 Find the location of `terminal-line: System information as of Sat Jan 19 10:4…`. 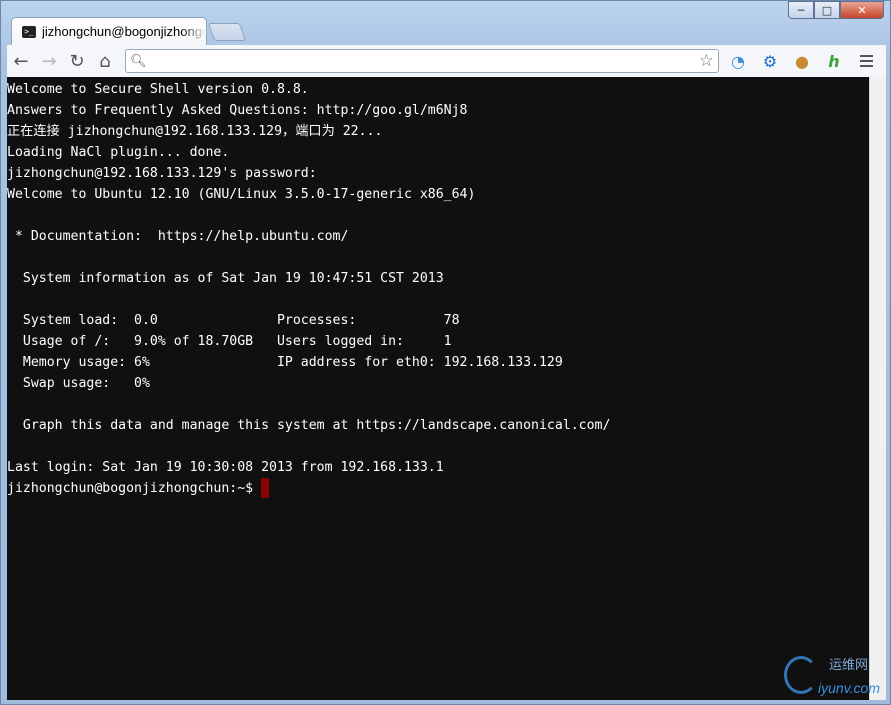

terminal-line: System information as of Sat Jan 19 10:4… is located at coordinates (225, 278).